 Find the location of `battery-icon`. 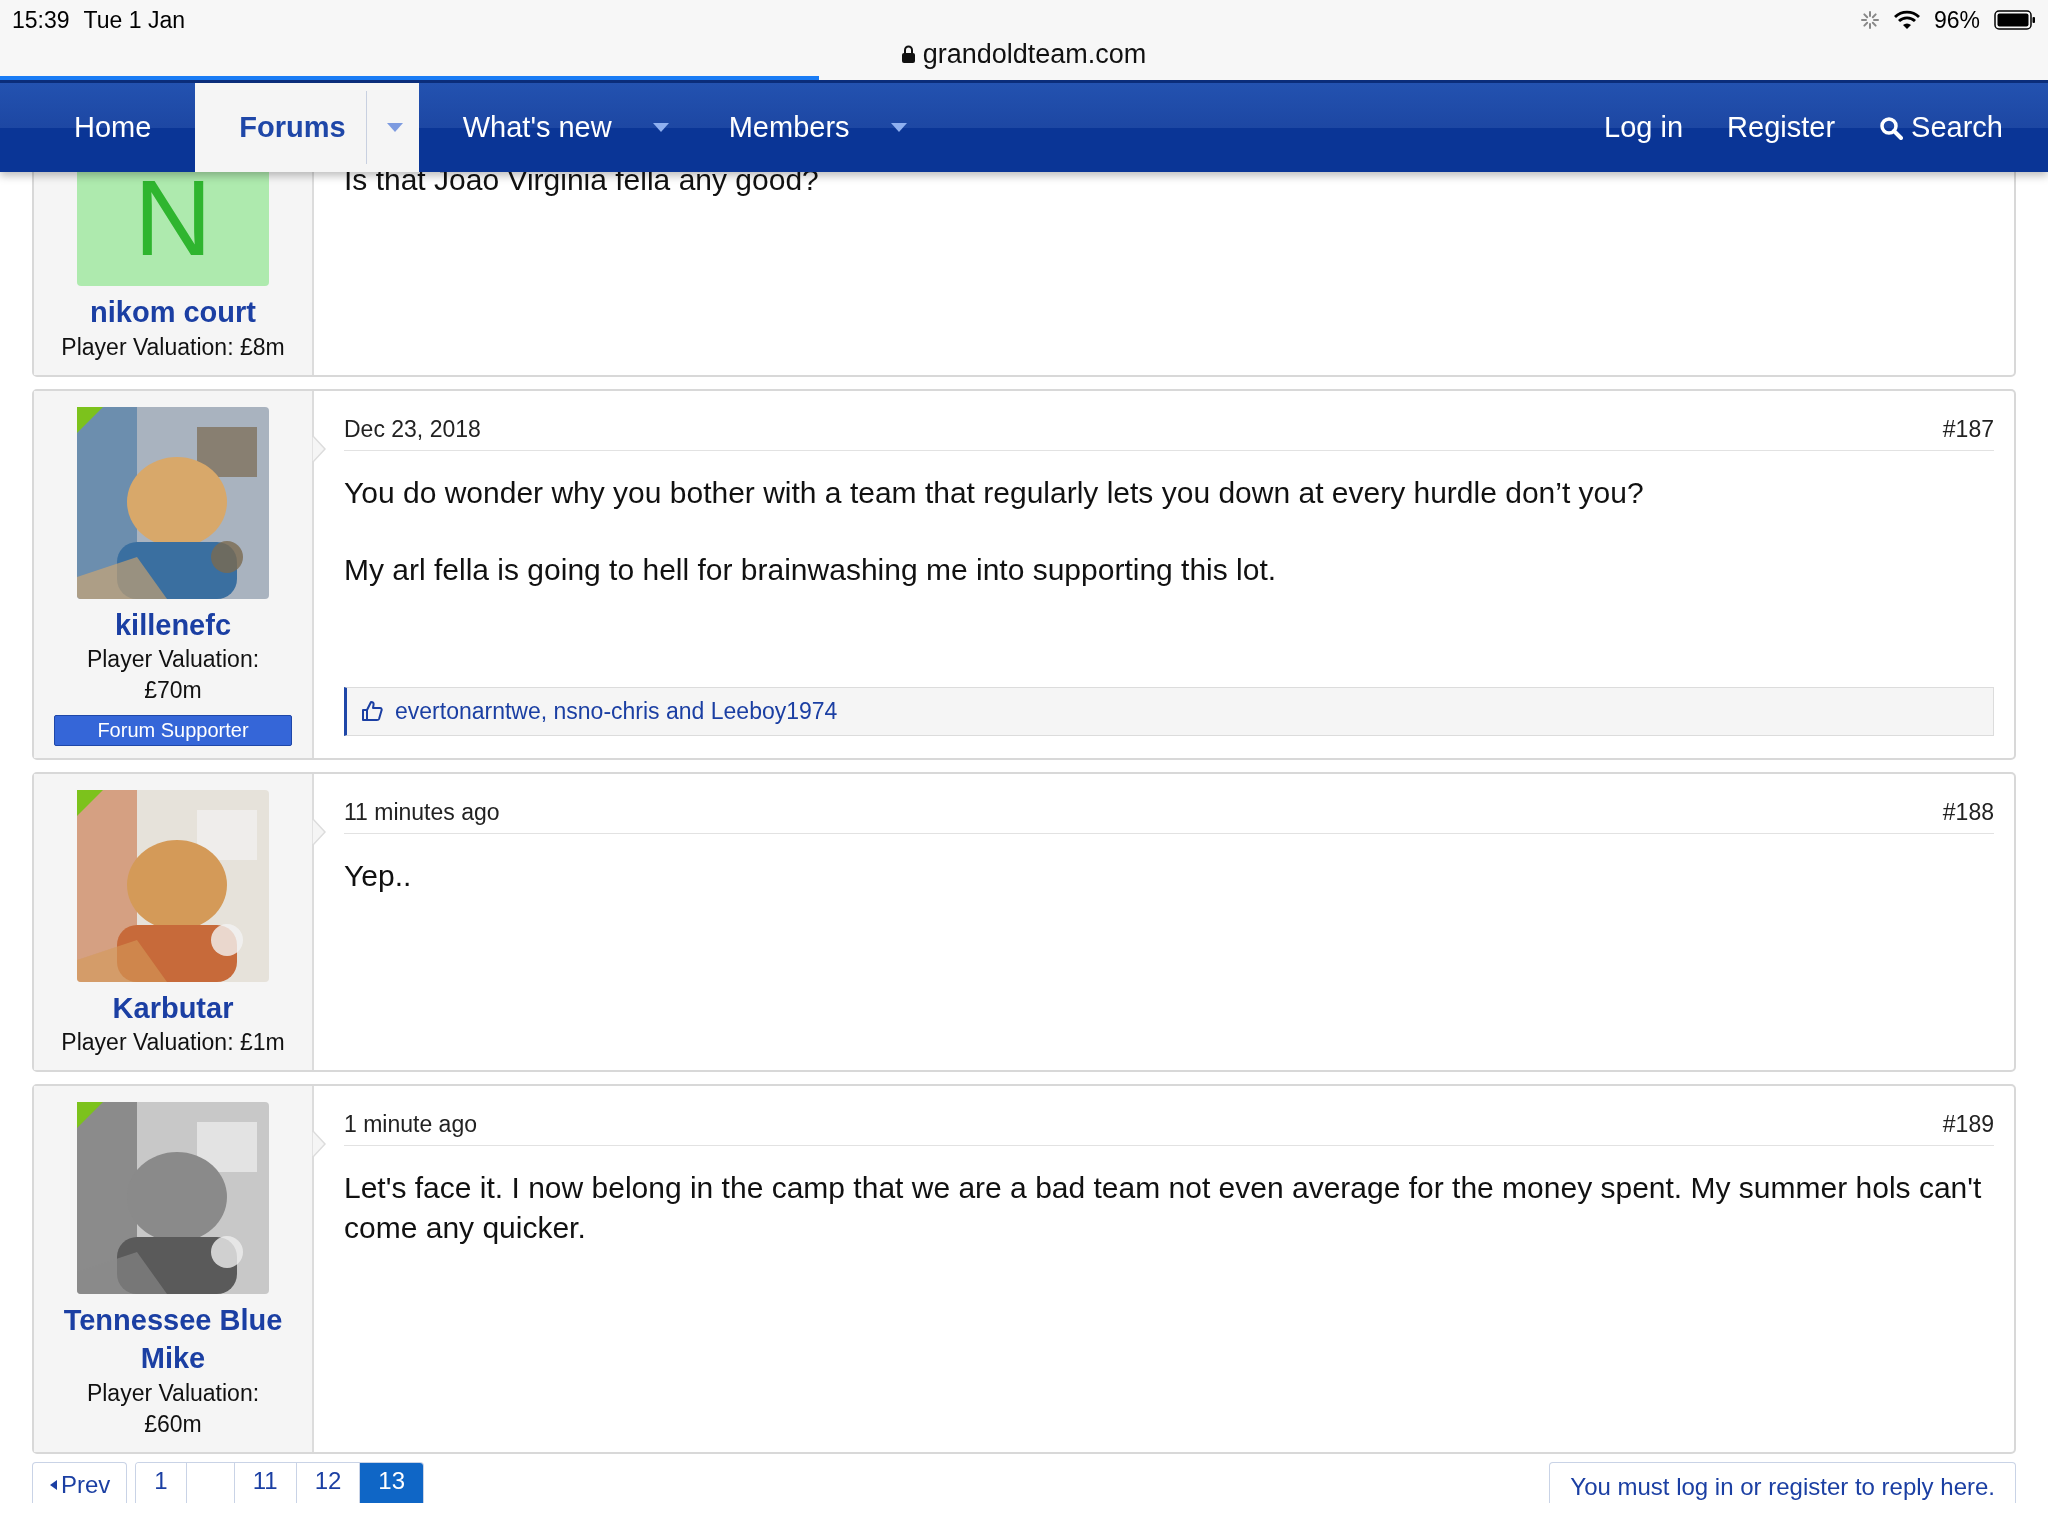

battery-icon is located at coordinates (2015, 20).